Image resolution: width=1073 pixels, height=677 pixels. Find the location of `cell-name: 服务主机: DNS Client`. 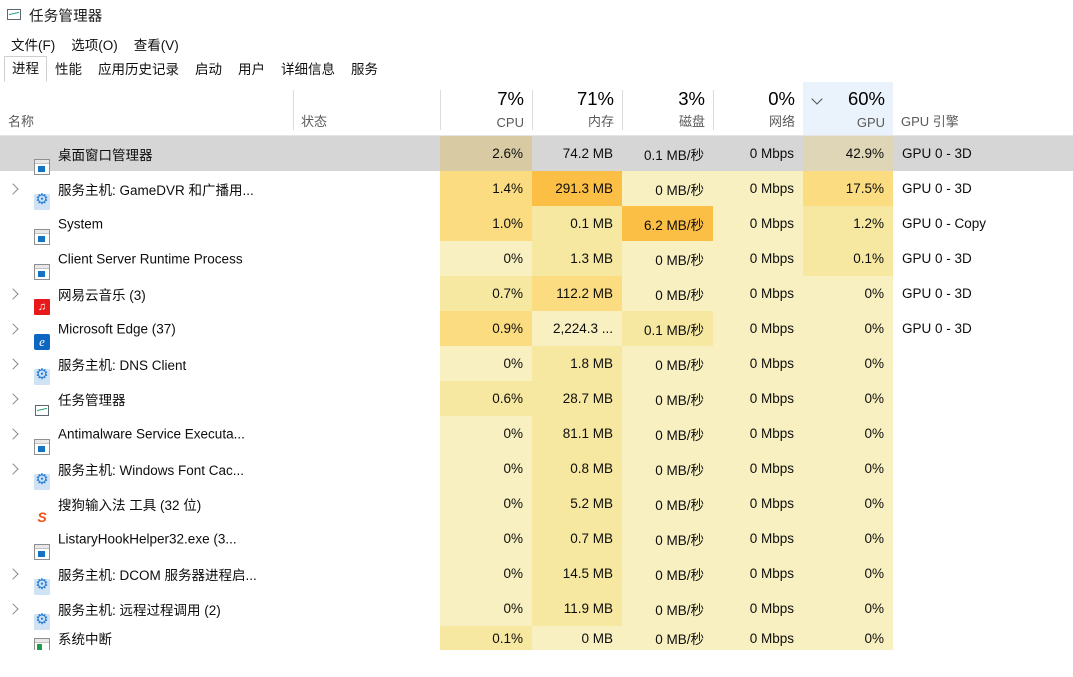

cell-name: 服务主机: DNS Client is located at coordinates (146, 365).